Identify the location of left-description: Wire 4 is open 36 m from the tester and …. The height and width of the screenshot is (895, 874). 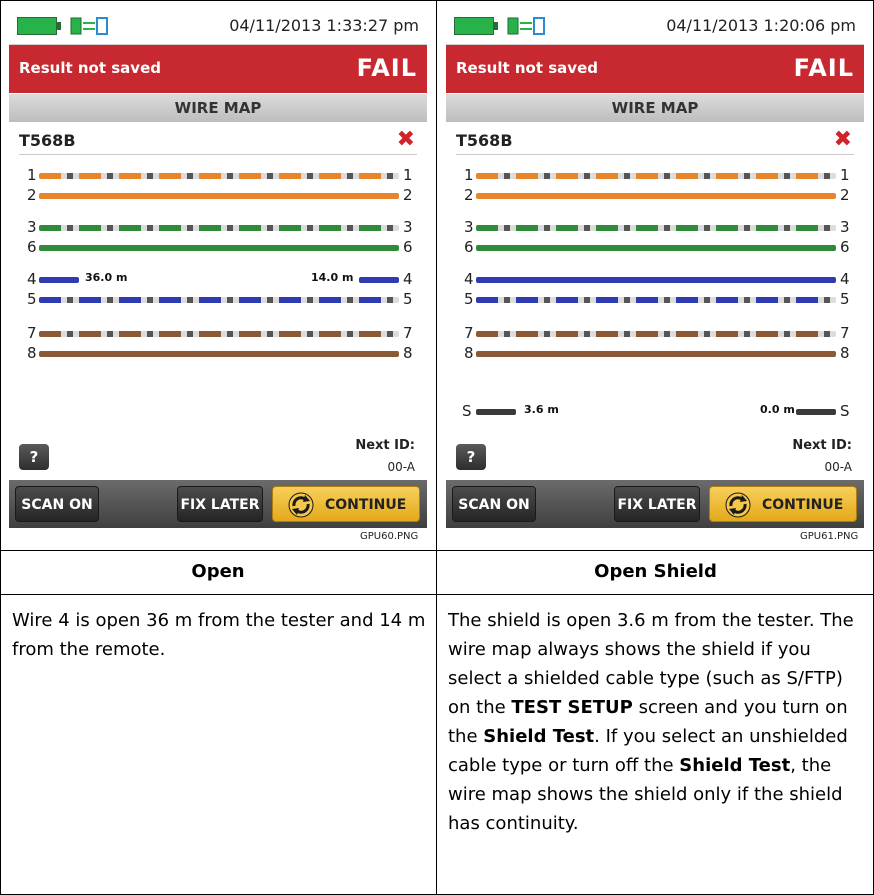
(219, 635).